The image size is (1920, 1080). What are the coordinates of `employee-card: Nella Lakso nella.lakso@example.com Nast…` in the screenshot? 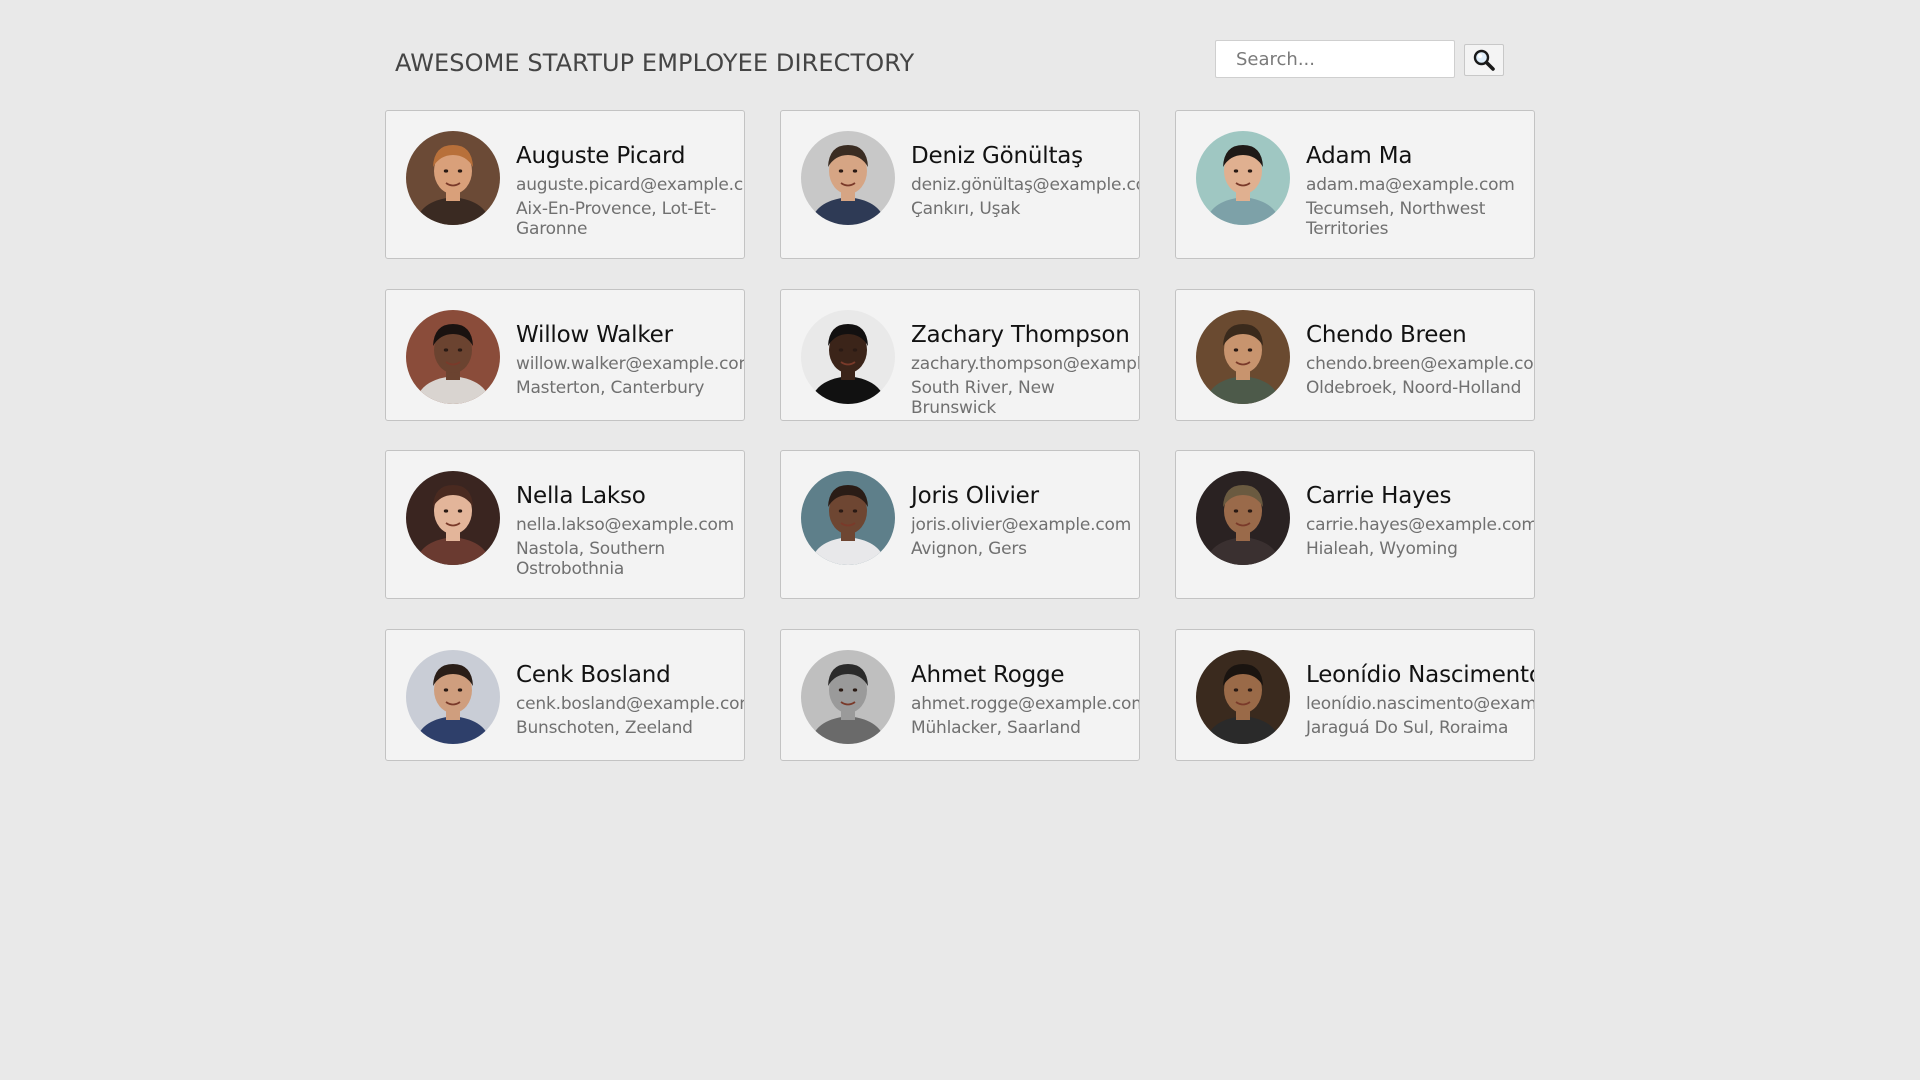 It's located at (565, 524).